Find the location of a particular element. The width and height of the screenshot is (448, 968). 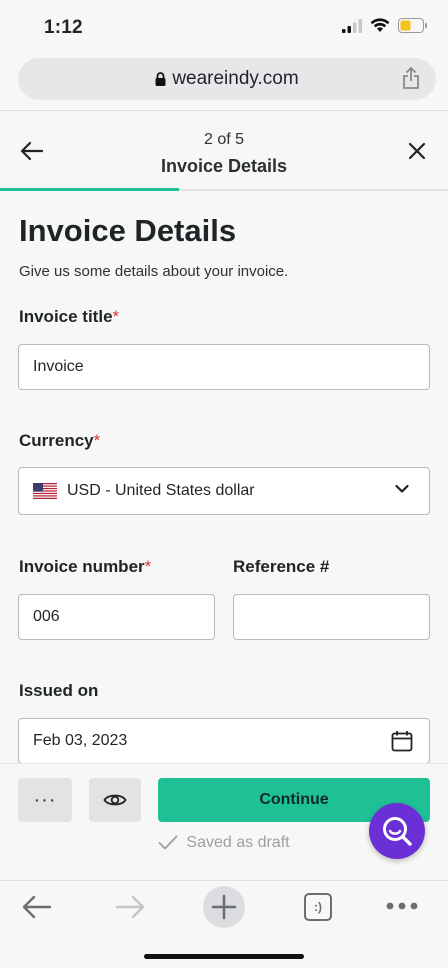

battery-icon is located at coordinates (412, 25).